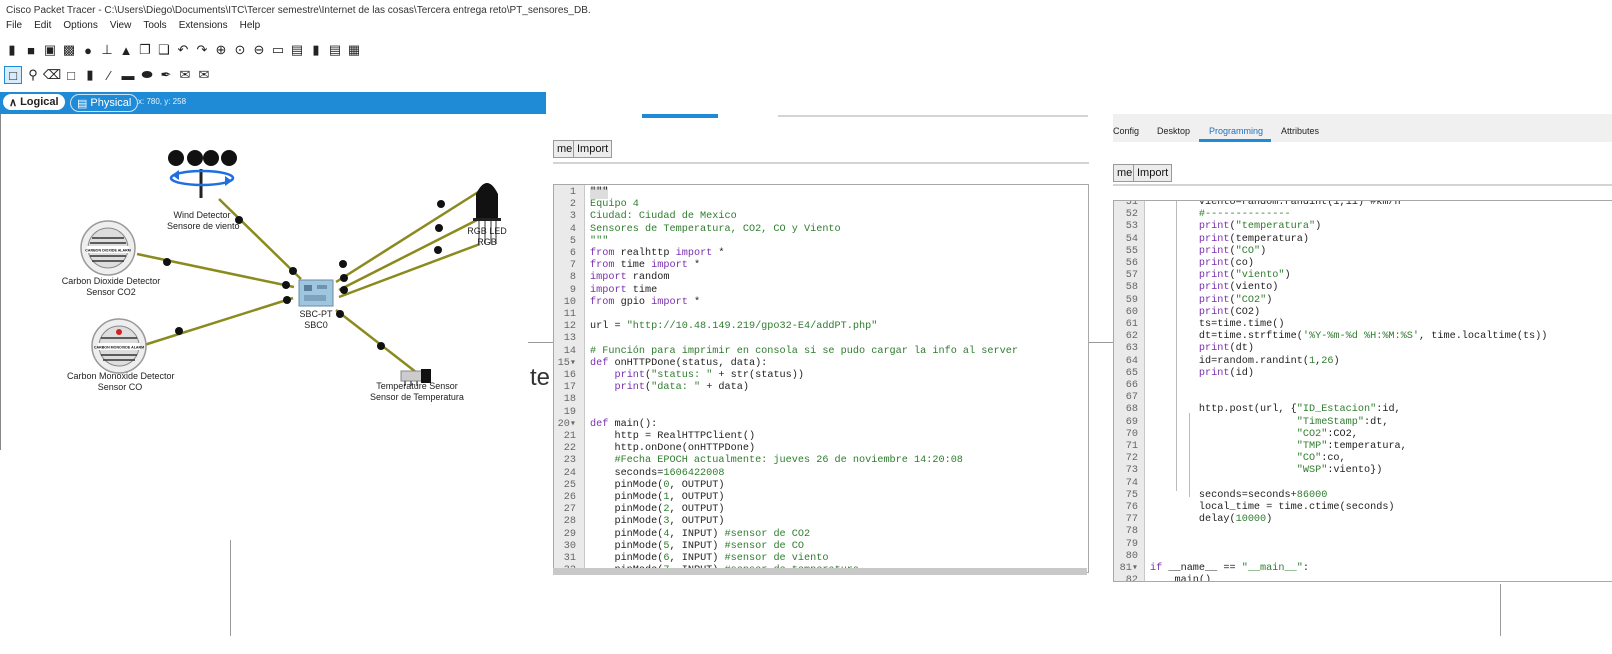 The width and height of the screenshot is (1612, 654). Describe the element at coordinates (316, 50) in the screenshot. I see `notes-icon: ▮` at that location.